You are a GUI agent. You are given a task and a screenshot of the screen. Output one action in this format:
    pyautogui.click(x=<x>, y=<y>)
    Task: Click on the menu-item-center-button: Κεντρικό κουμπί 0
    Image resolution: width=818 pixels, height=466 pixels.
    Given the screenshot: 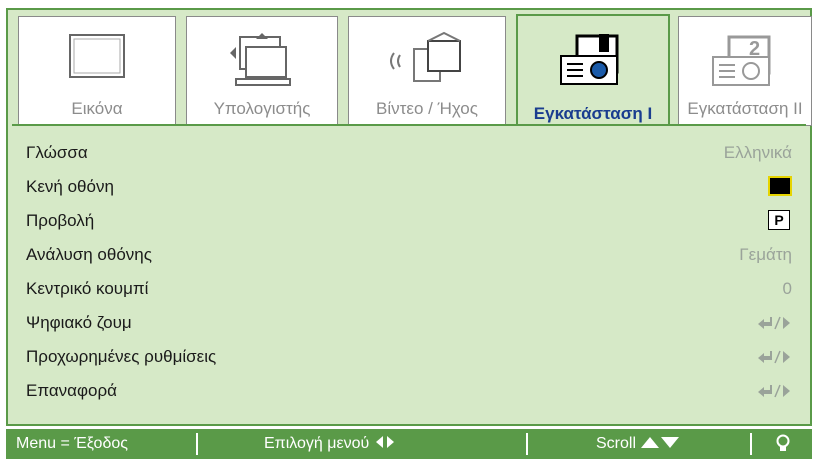 What is the action you would take?
    pyautogui.click(x=409, y=289)
    